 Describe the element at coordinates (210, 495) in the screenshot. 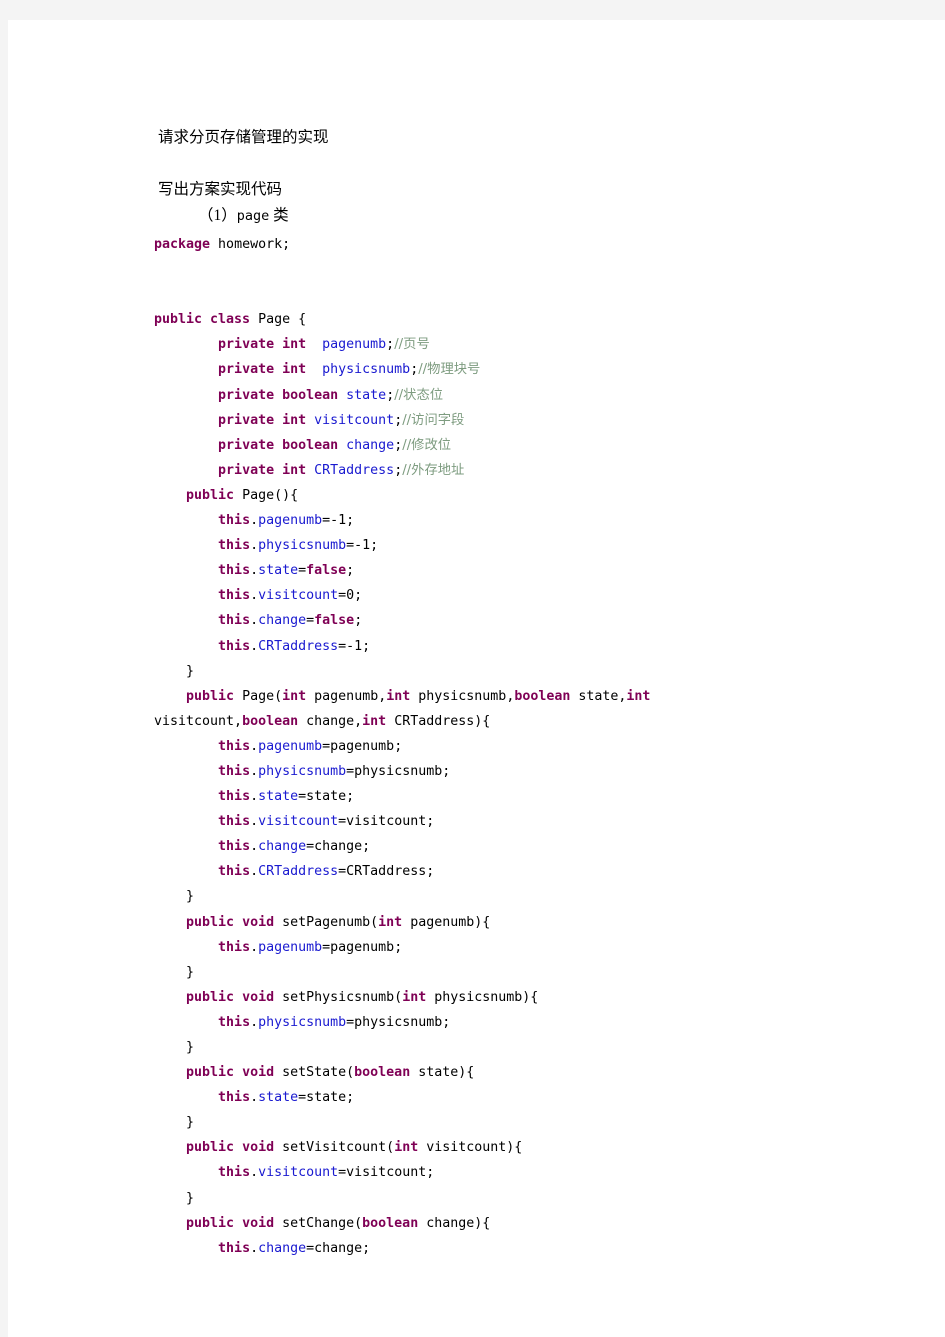

I see `code-token-kw: public` at that location.